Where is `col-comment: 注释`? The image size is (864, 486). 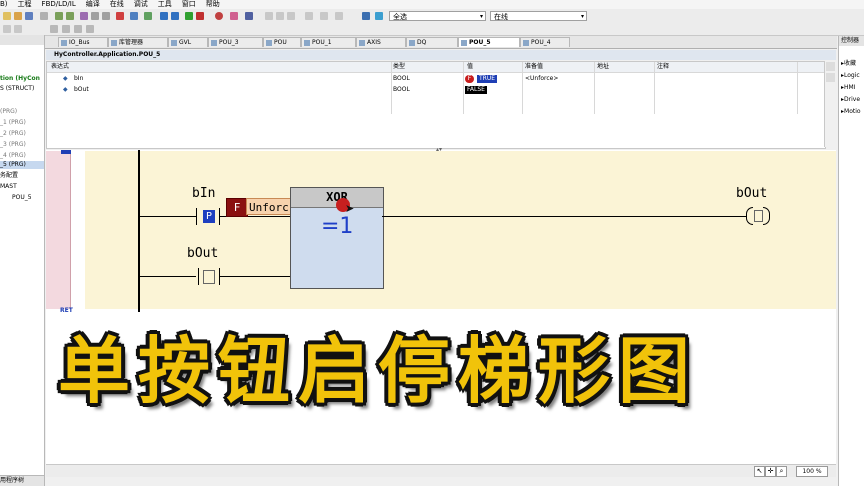 col-comment: 注释 is located at coordinates (663, 67).